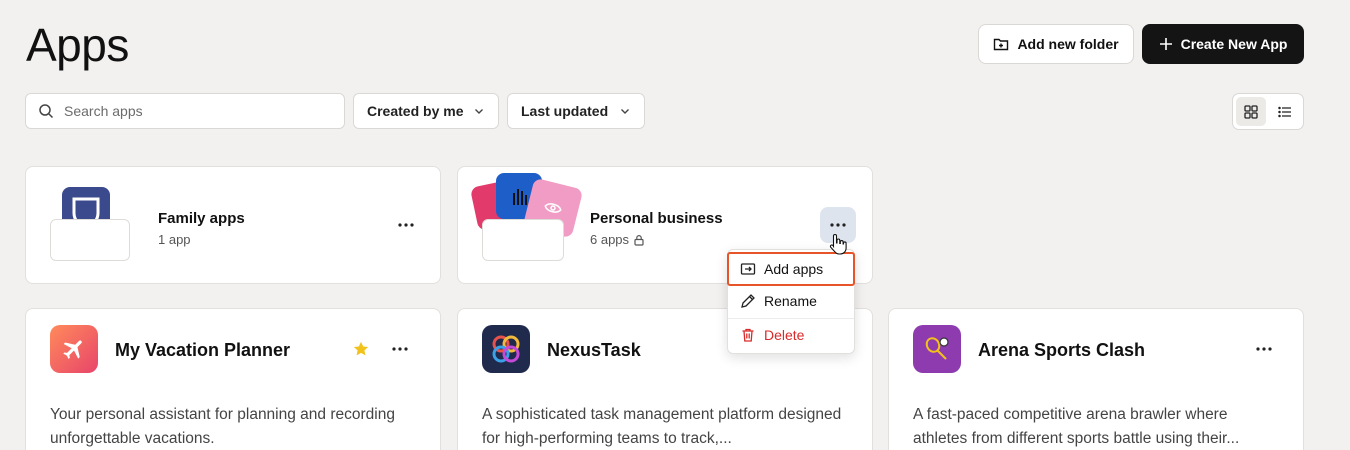 The width and height of the screenshot is (1350, 450). What do you see at coordinates (1234, 44) in the screenshot?
I see `create-new-app-label: Create New App` at bounding box center [1234, 44].